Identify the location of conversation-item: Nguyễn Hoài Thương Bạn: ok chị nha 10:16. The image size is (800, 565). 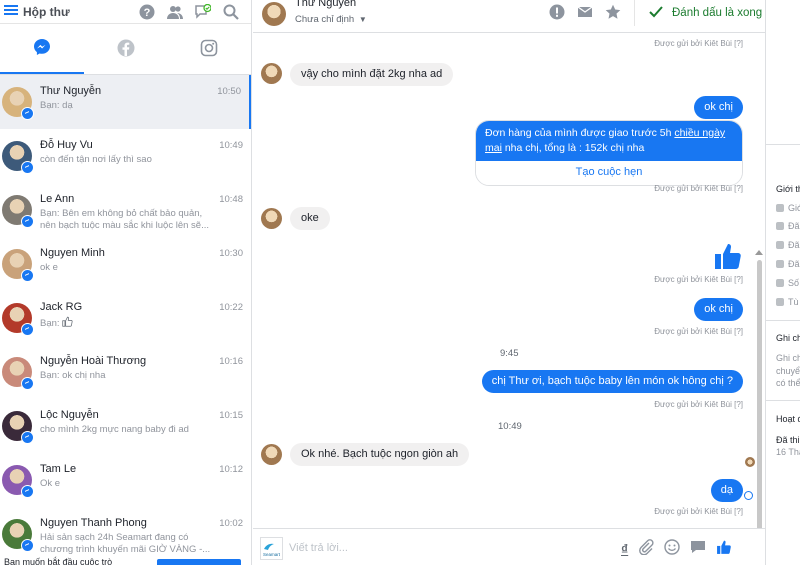
(125, 372).